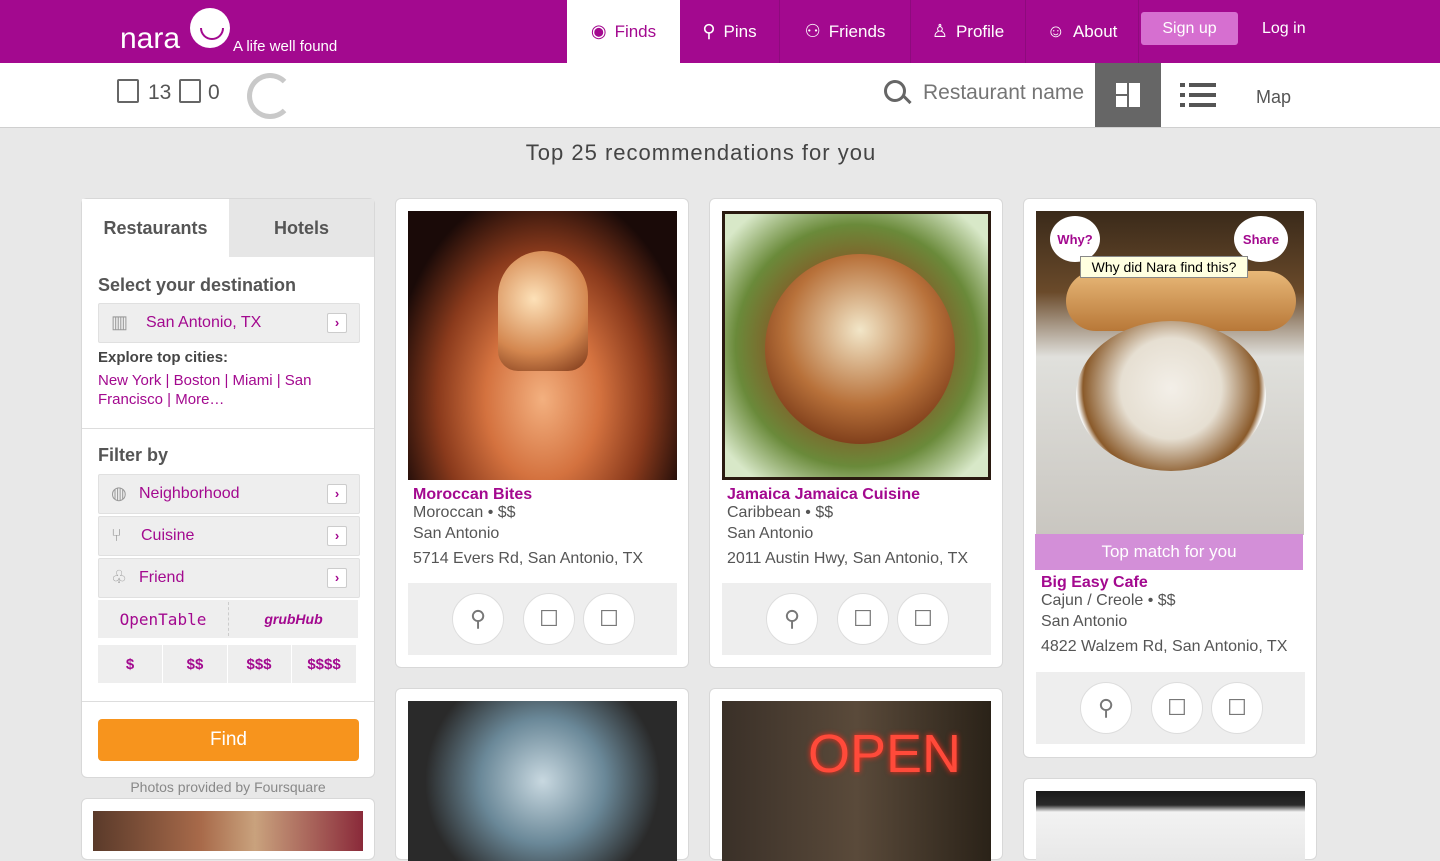 This screenshot has width=1440, height=861. Describe the element at coordinates (130, 664) in the screenshot. I see `price-1: $` at that location.